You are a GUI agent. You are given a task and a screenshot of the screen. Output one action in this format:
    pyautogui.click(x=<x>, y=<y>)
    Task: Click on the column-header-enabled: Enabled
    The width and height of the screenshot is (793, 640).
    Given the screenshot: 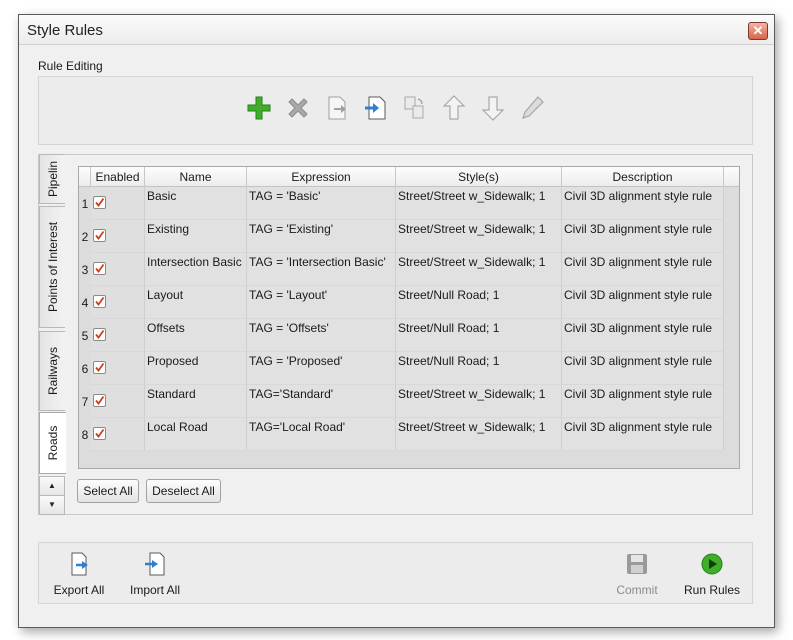 What is the action you would take?
    pyautogui.click(x=118, y=177)
    